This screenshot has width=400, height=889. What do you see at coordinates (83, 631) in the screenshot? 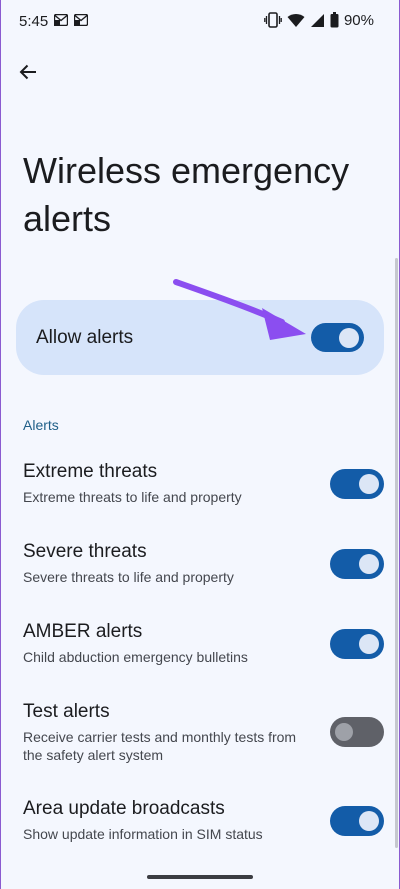
I see `row-title: AMBER alerts` at bounding box center [83, 631].